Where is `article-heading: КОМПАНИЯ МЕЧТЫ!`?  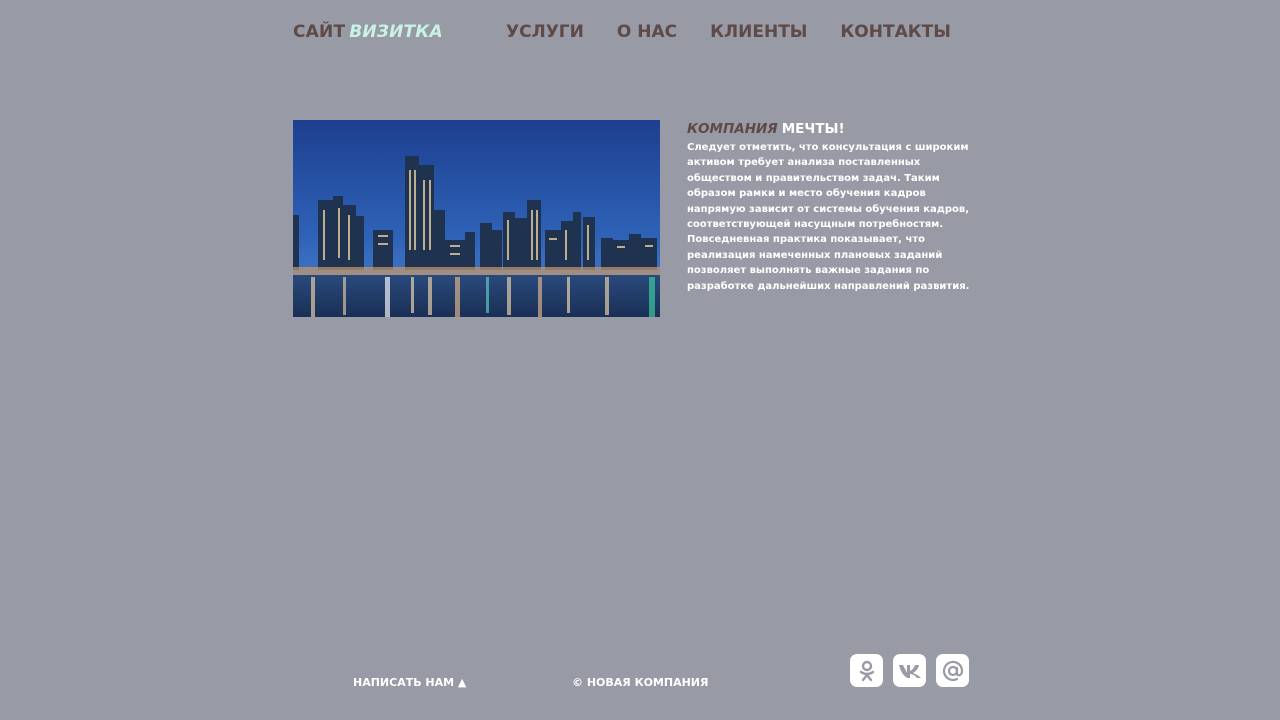
article-heading: КОМПАНИЯ МЕЧТЫ! is located at coordinates (837, 129).